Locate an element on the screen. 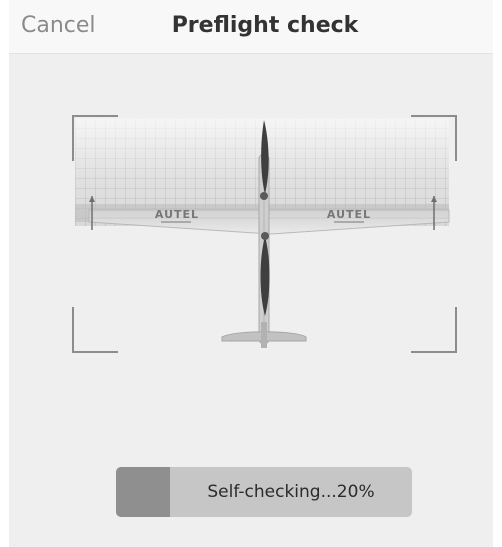 The image size is (502, 547). aircraft-tail is located at coordinates (264, 335).